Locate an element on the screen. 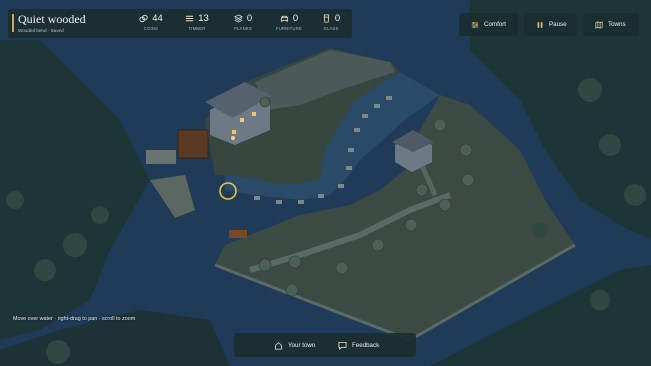  pause-icon is located at coordinates (540, 24).